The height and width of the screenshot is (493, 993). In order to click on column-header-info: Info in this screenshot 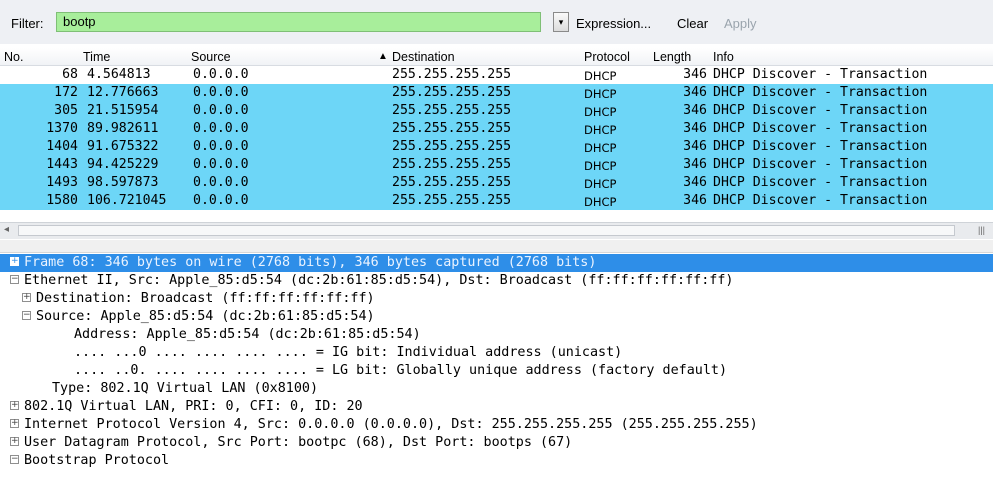, I will do `click(723, 57)`.